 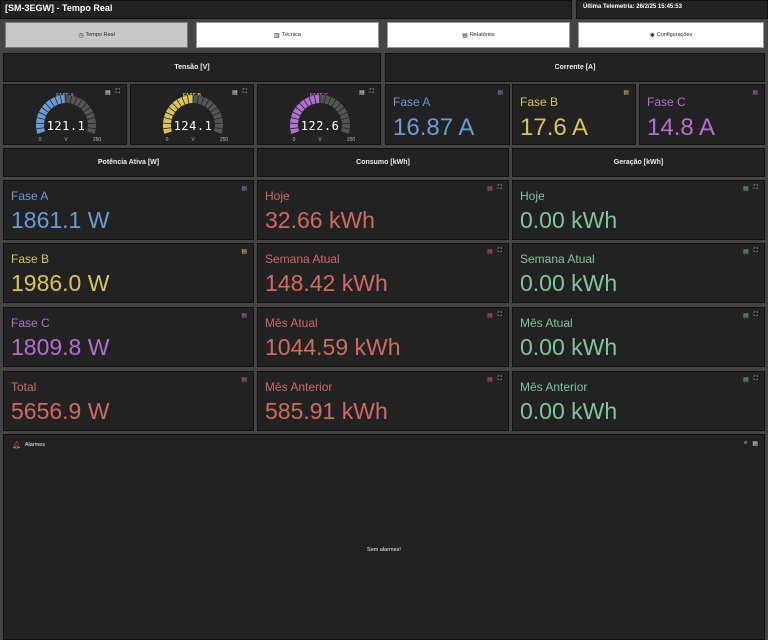 I want to click on tab-label: Relatórios, so click(x=482, y=35).